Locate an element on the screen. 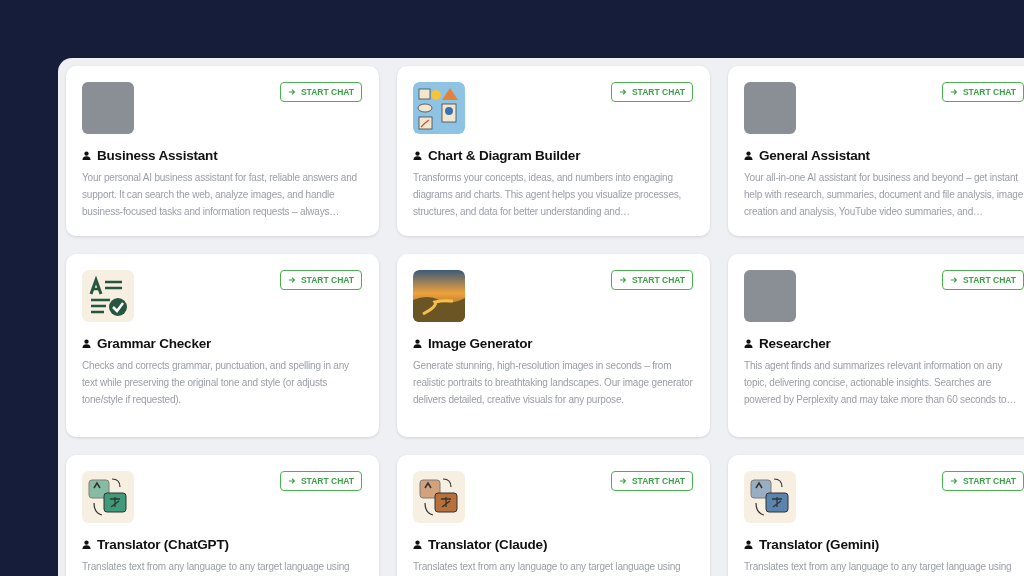  agent-description: Checks and corrects grammar, punctuation, and spelling in any text while preserving the original tone and style (or adjusts tone/style if requested). is located at coordinates (216, 383).